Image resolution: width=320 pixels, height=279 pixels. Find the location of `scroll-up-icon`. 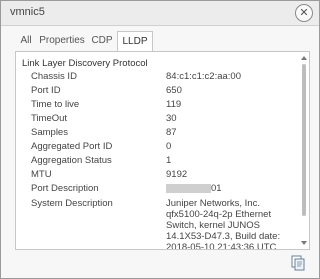

scroll-up-icon is located at coordinates (304, 58).